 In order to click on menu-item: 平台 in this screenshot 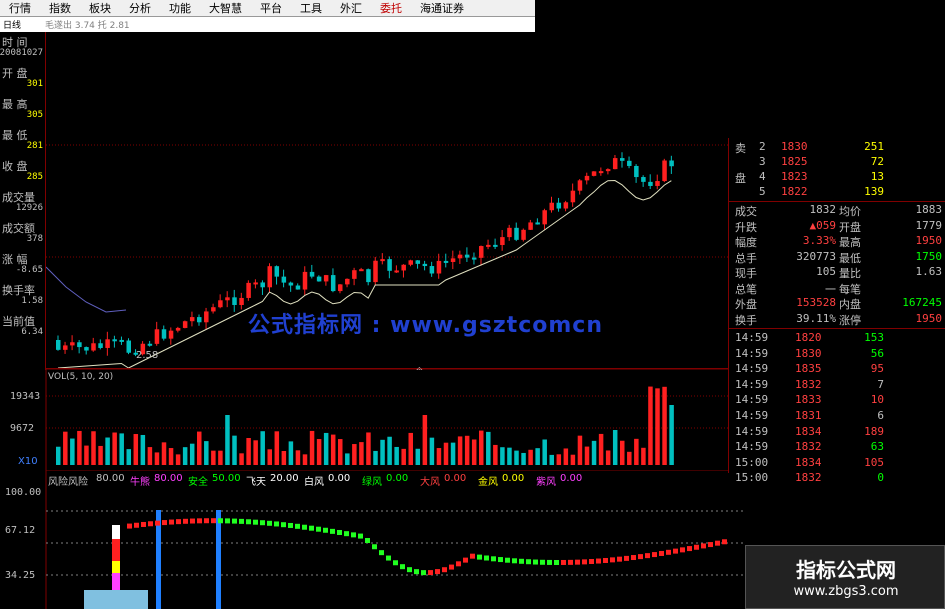, I will do `click(271, 8)`.